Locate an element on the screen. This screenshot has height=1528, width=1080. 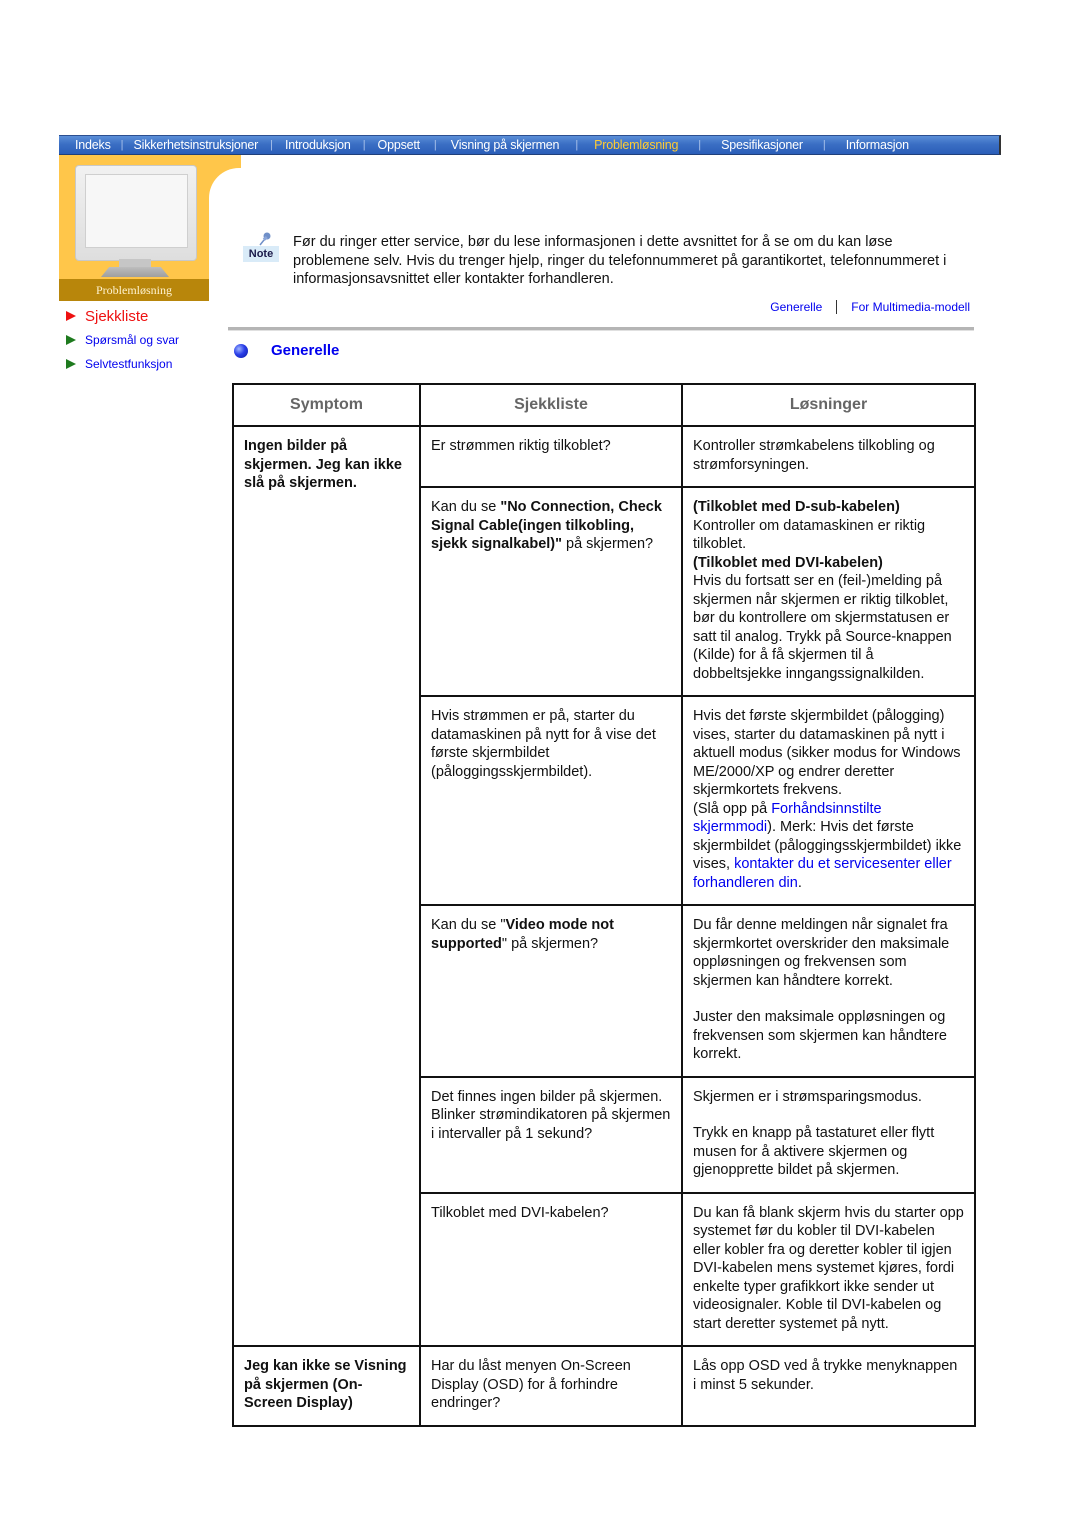
cell-text: . is located at coordinates (799, 882).